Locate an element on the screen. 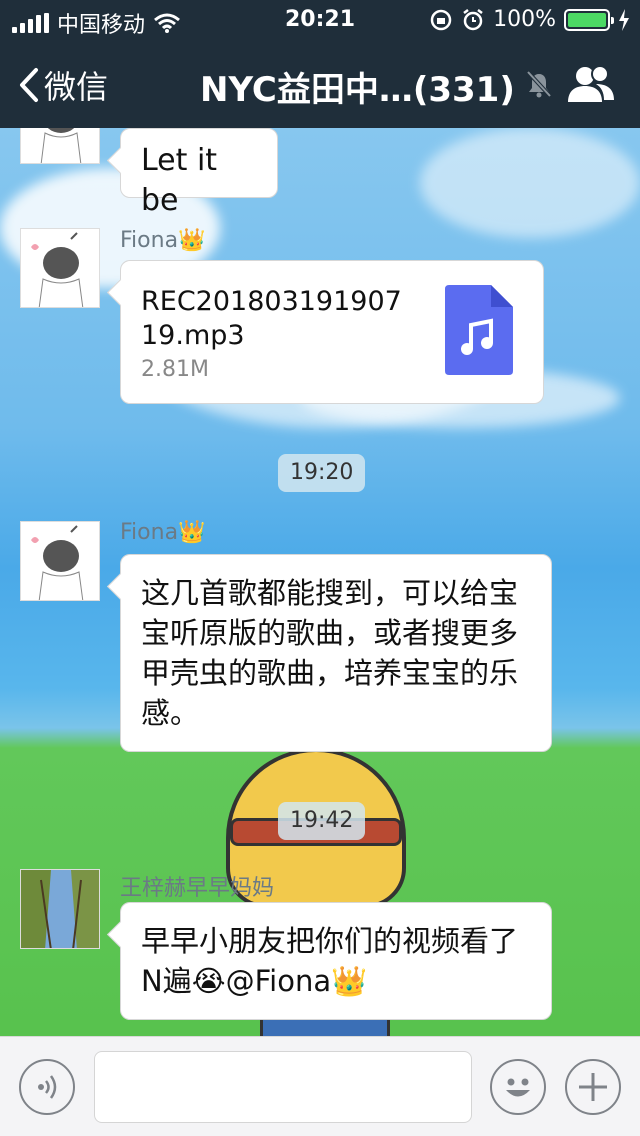 The height and width of the screenshot is (1136, 640). emoji-icon is located at coordinates (518, 1087).